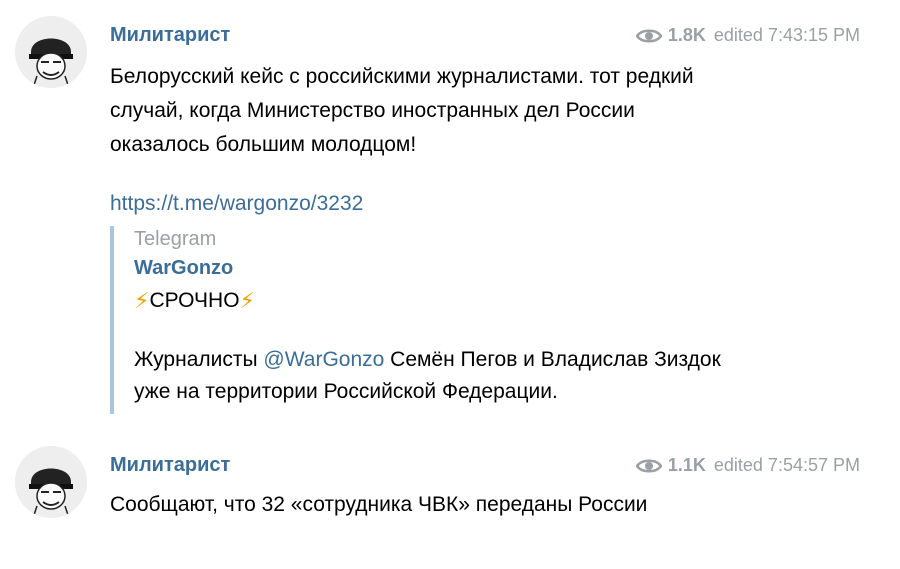  What do you see at coordinates (236, 204) in the screenshot?
I see `message-link: https://t.me/wargonzo/3232` at bounding box center [236, 204].